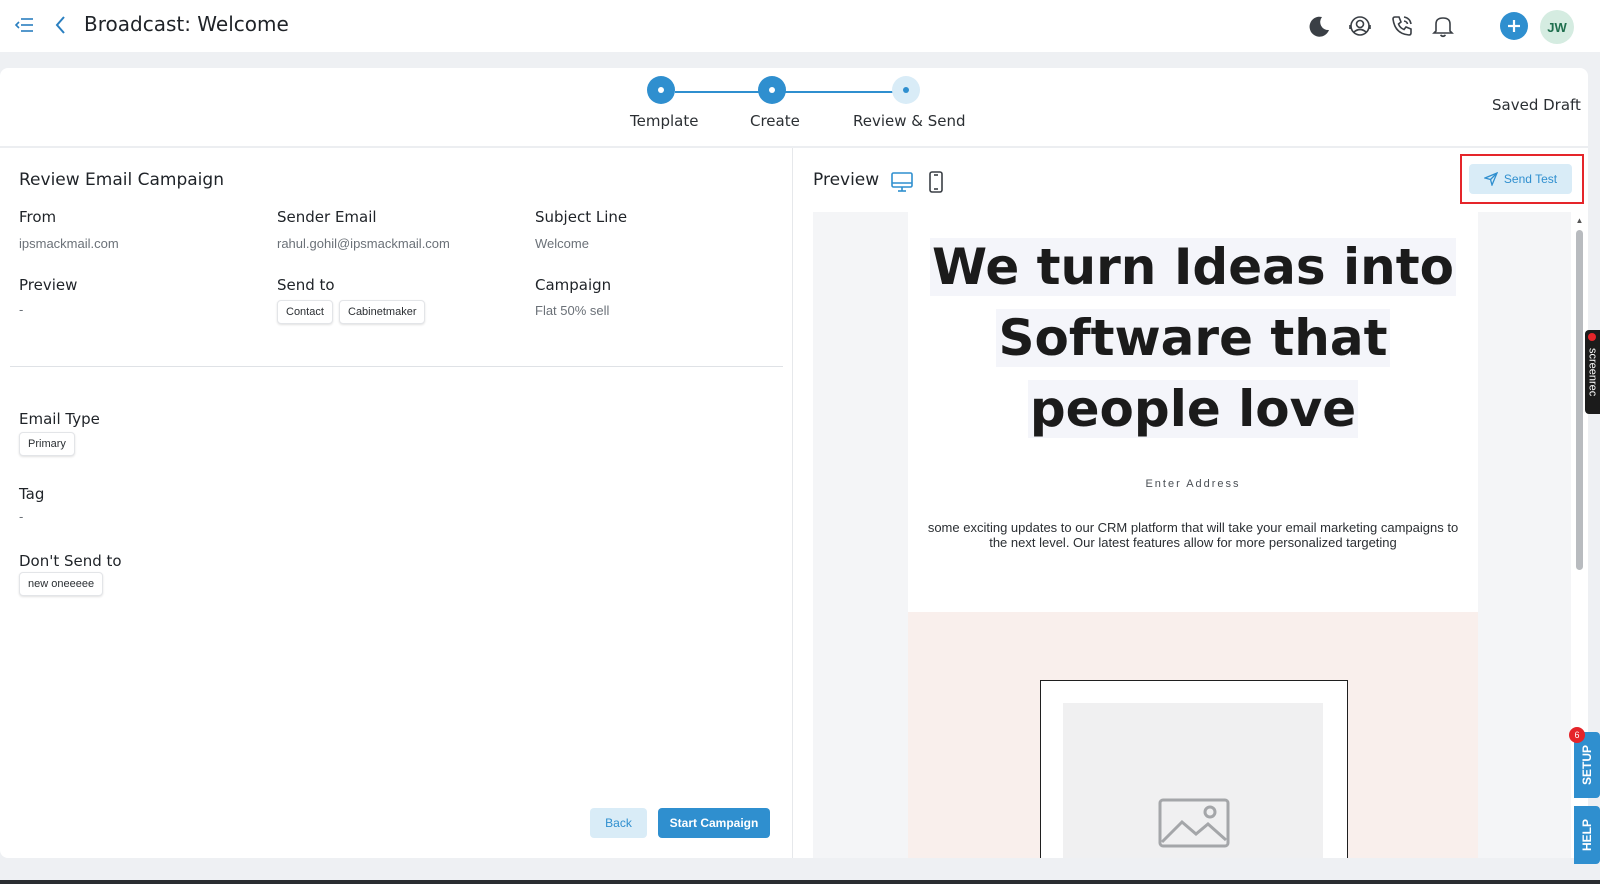 This screenshot has height=884, width=1600. I want to click on record-dot-icon, so click(1592, 337).